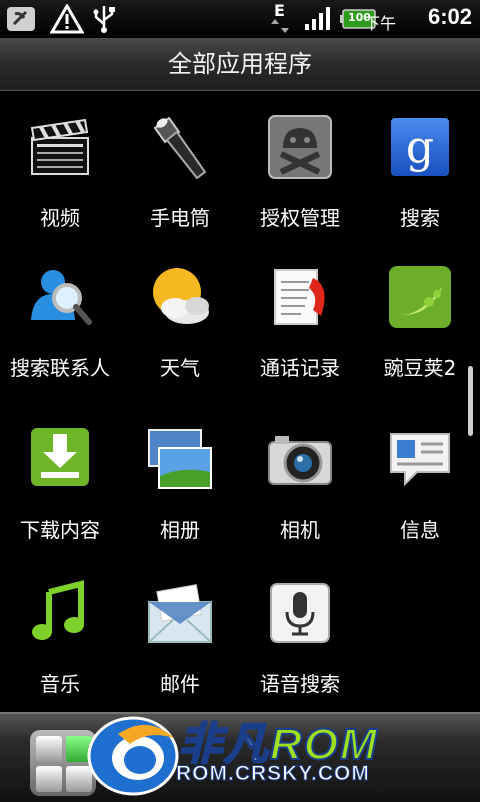 The height and width of the screenshot is (802, 480). What do you see at coordinates (60, 684) in the screenshot?
I see `app-label: 音乐` at bounding box center [60, 684].